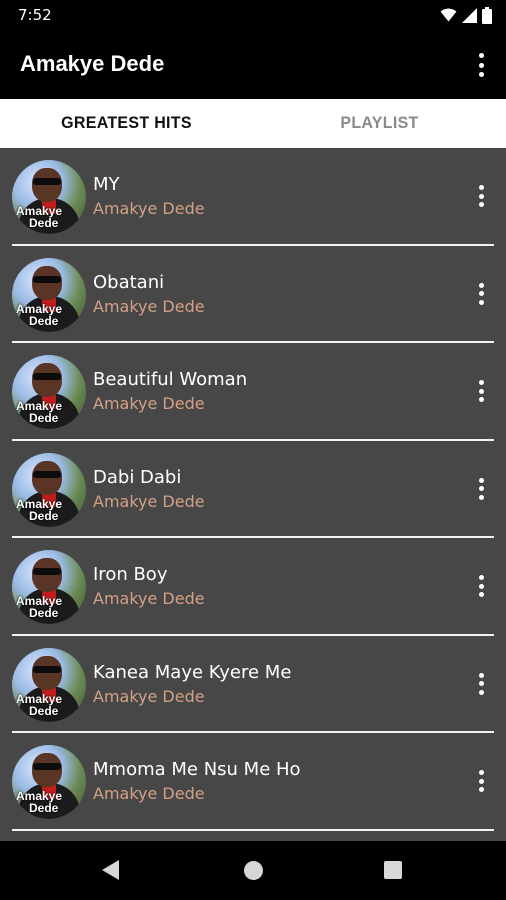 The height and width of the screenshot is (900, 506). I want to click on overflow-menu-icon, so click(481, 65).